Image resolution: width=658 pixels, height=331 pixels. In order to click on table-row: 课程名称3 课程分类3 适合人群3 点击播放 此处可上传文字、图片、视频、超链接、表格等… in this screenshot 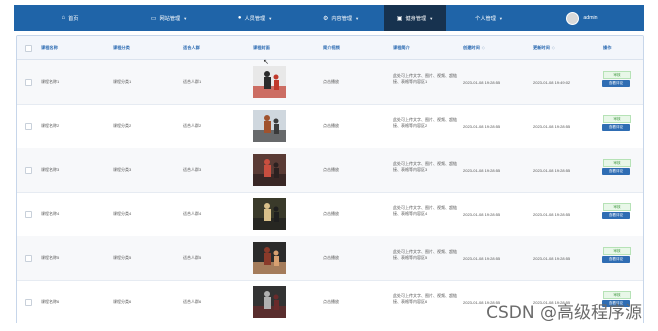, I will do `click(330, 170)`.